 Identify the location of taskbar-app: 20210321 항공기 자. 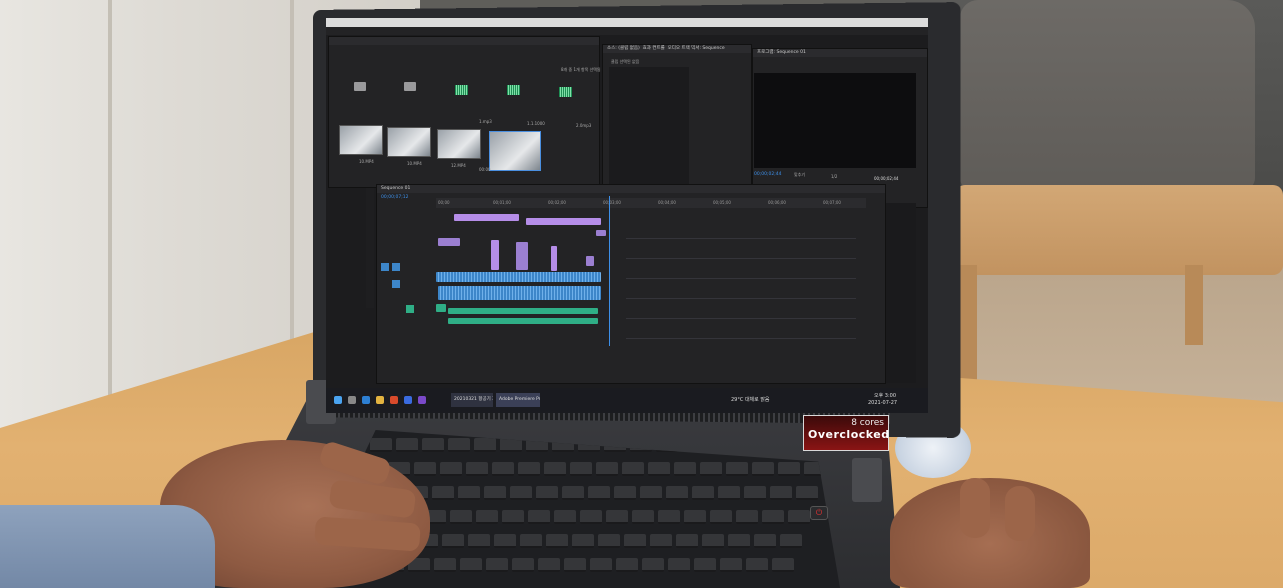
(472, 400).